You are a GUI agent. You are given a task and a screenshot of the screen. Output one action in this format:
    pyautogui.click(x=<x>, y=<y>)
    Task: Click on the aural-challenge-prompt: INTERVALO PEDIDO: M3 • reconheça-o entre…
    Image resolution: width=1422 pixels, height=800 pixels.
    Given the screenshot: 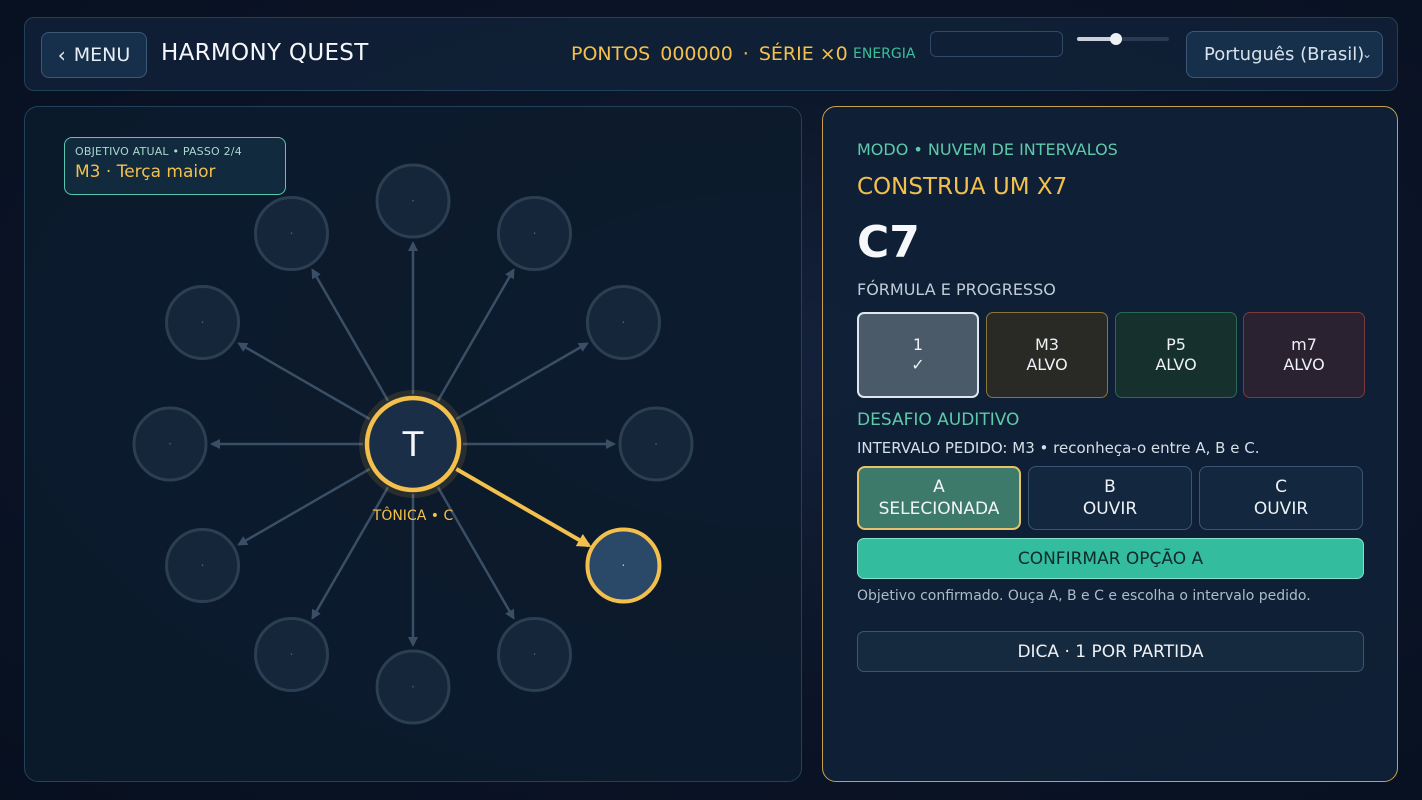 What is the action you would take?
    pyautogui.click(x=1058, y=448)
    